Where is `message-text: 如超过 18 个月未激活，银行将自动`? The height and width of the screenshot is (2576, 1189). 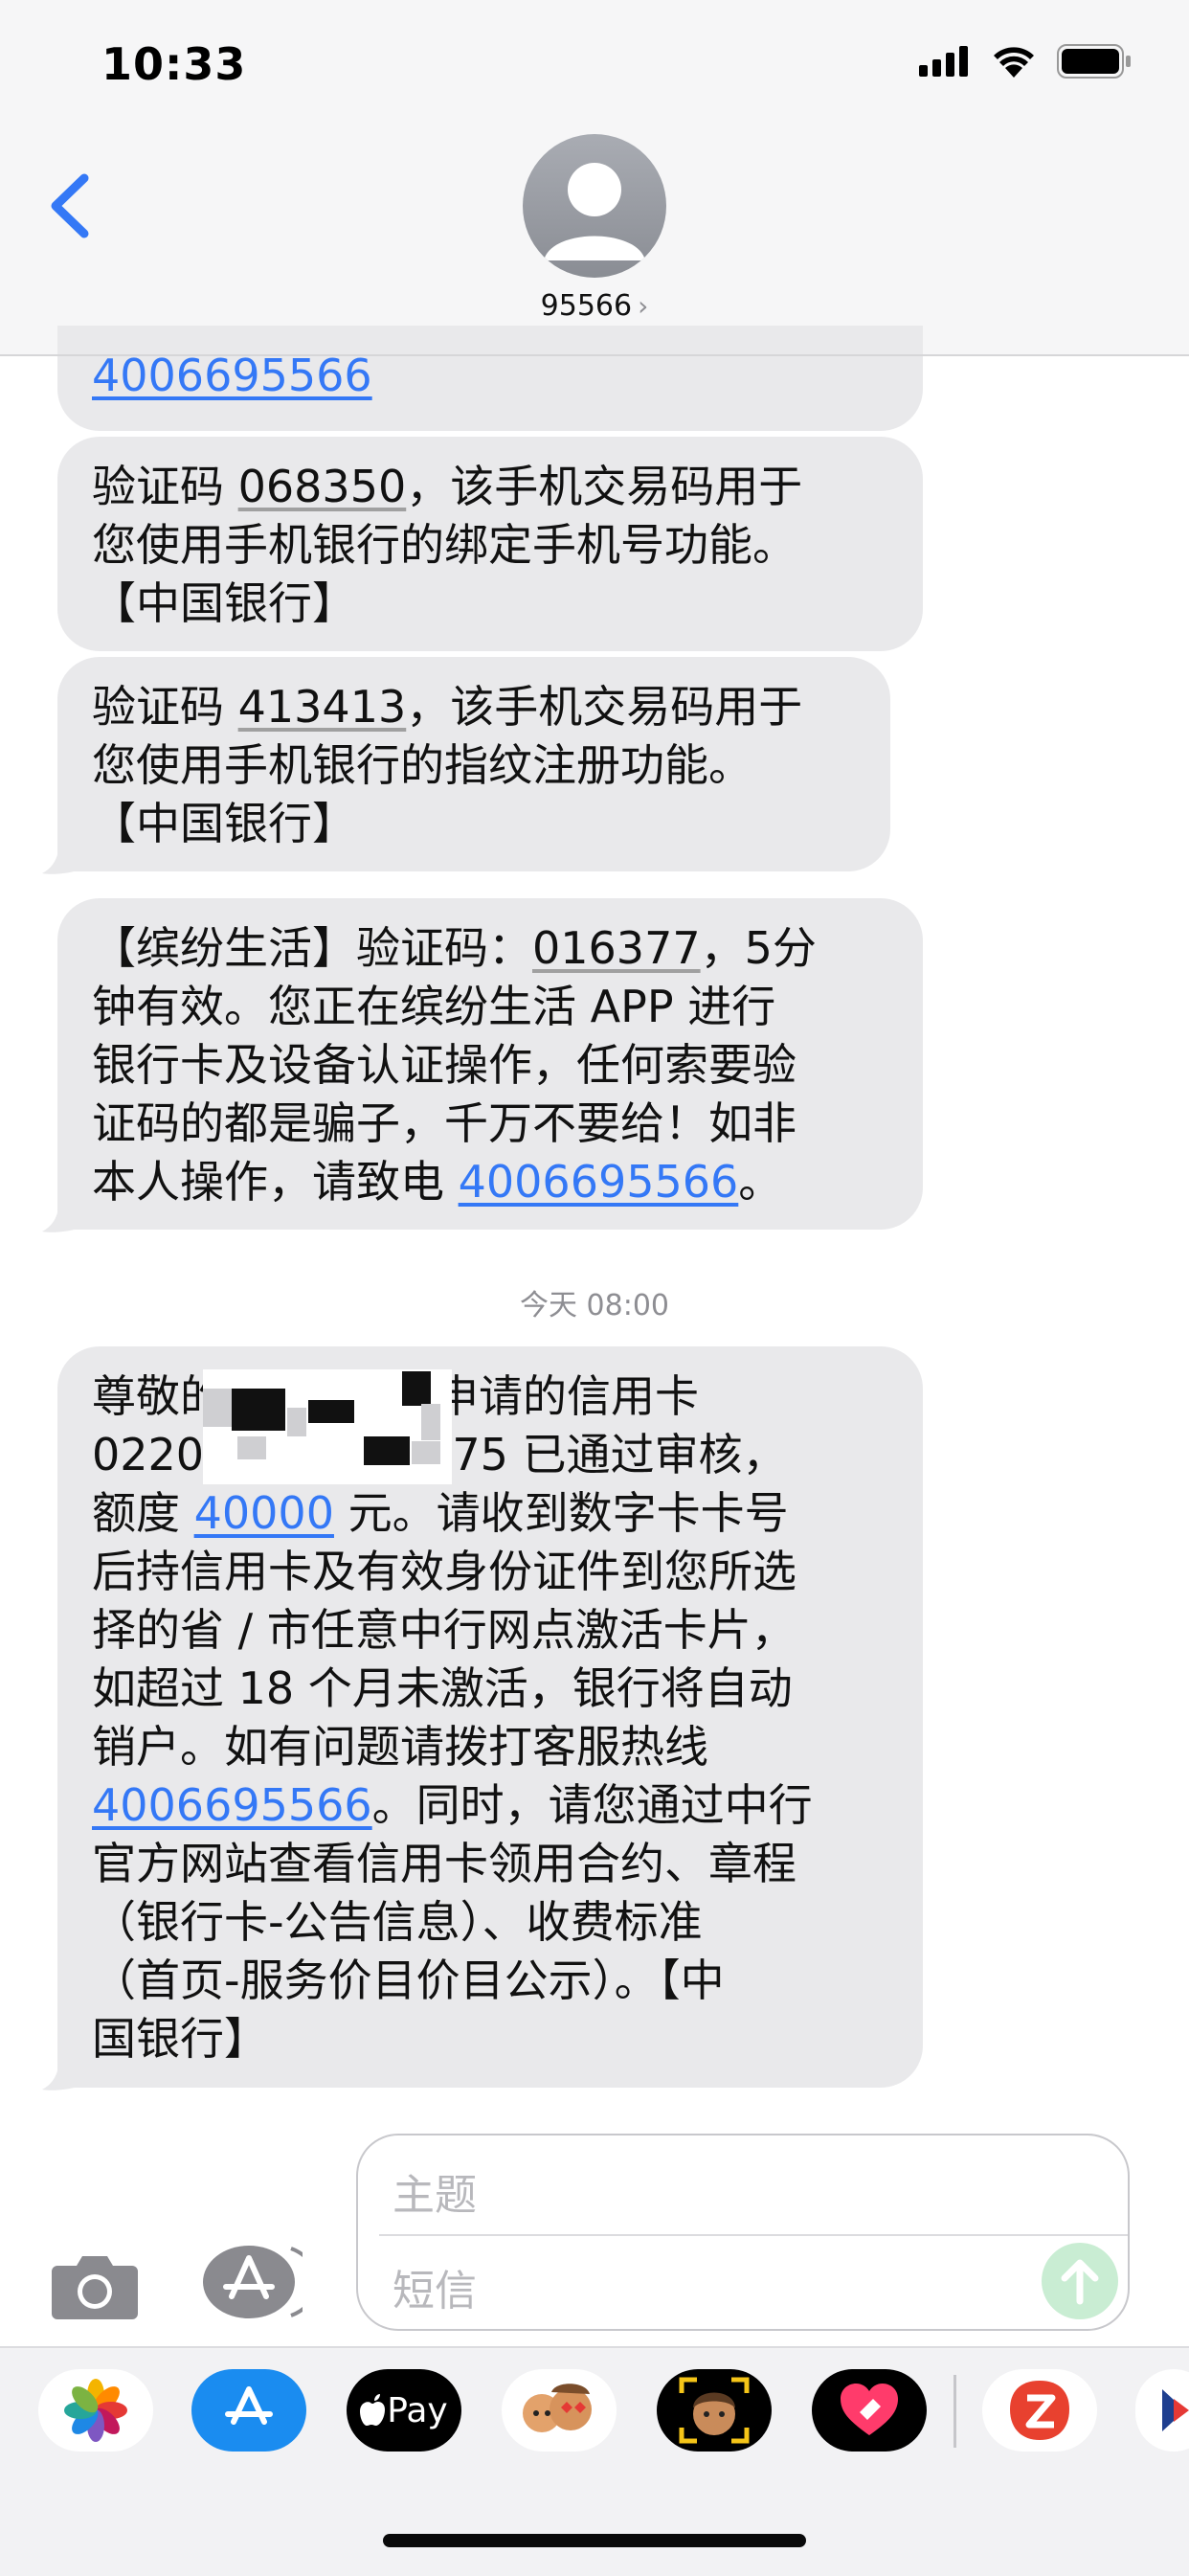 message-text: 如超过 18 个月未激活，银行将自动 is located at coordinates (442, 1688).